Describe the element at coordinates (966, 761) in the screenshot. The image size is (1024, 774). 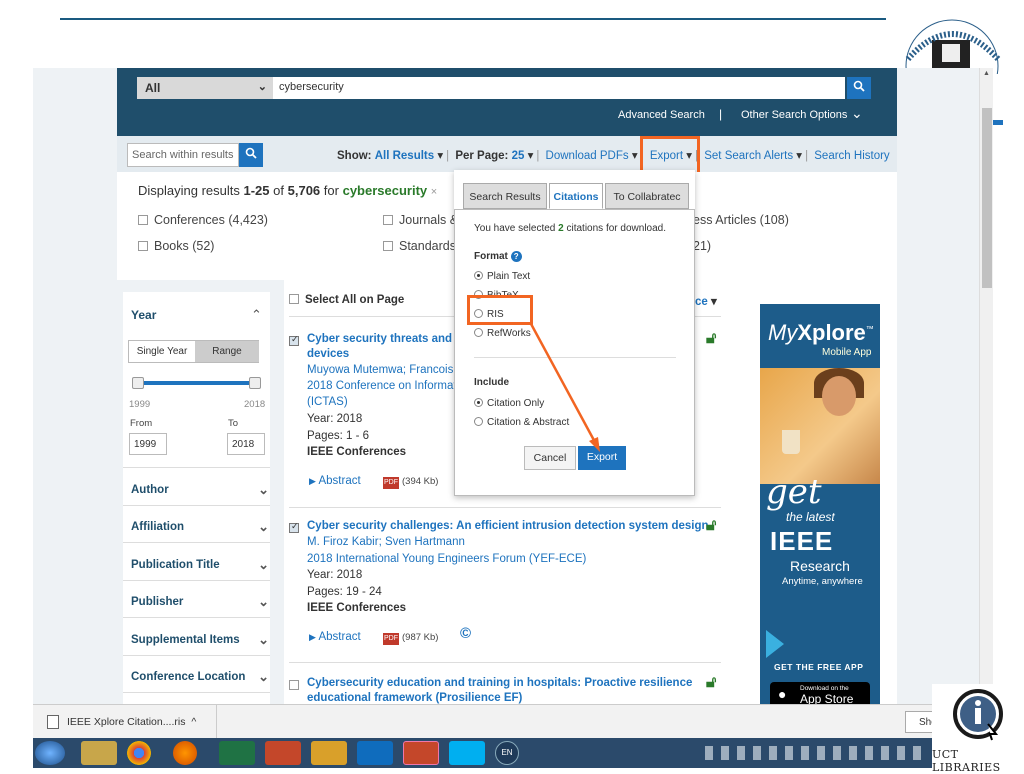
I see `uct-libraries-label: UCT LIBRARIES` at that location.